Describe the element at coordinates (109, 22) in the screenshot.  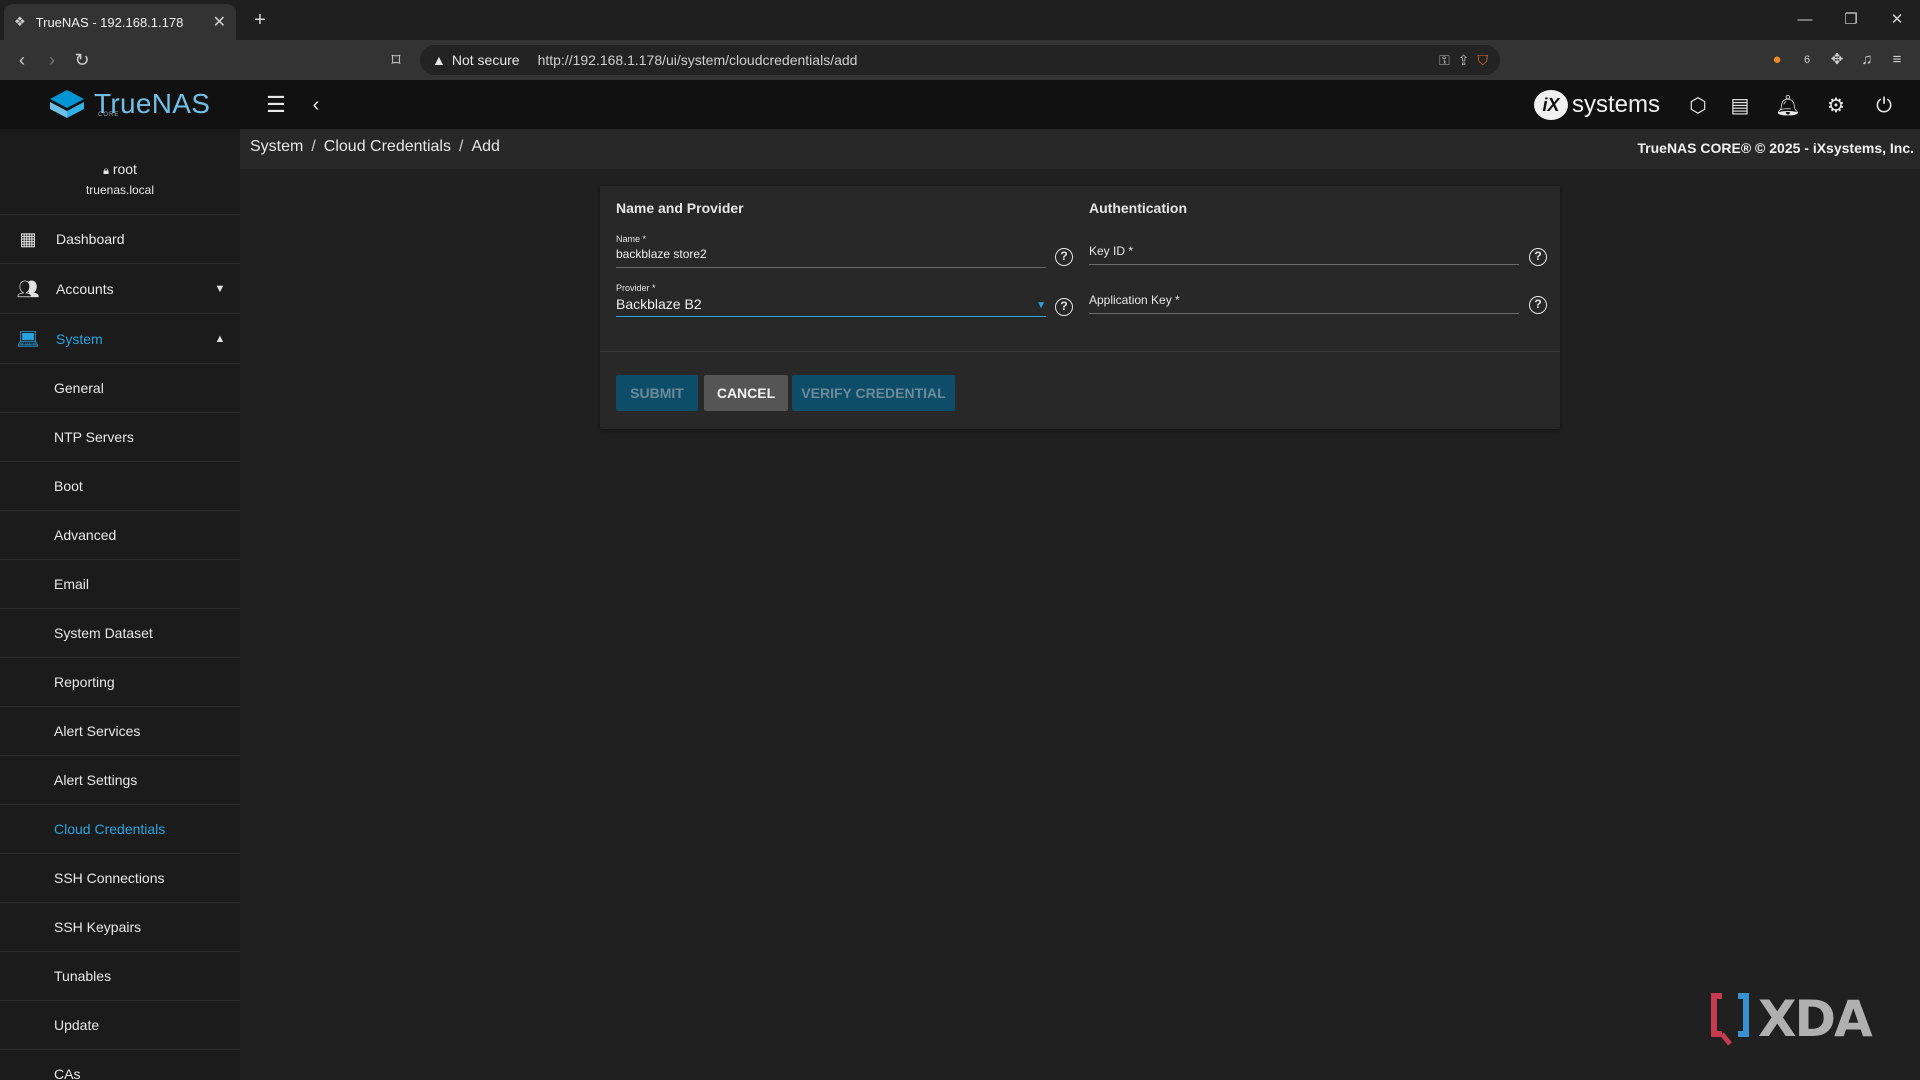
I see `tab-title: TrueNAS - 192.168.1.178` at that location.